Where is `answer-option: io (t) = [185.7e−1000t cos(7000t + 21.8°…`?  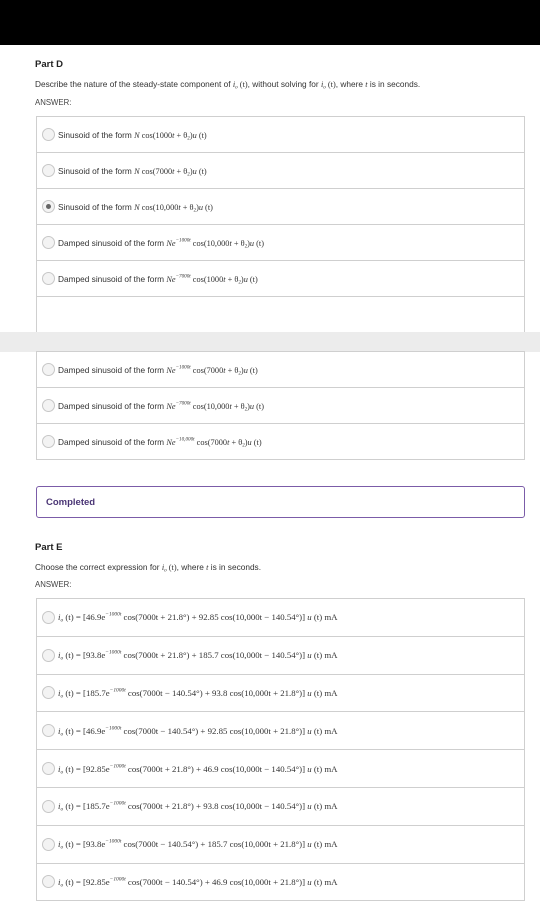 answer-option: io (t) = [185.7e−1000t cos(7000t + 21.8°… is located at coordinates (280, 807).